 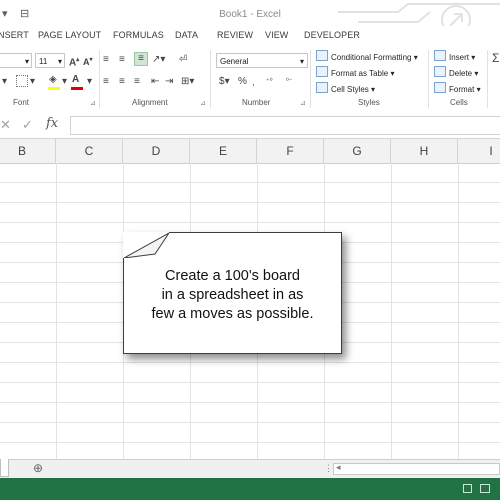 What do you see at coordinates (467, 488) in the screenshot?
I see `page-view-icon` at bounding box center [467, 488].